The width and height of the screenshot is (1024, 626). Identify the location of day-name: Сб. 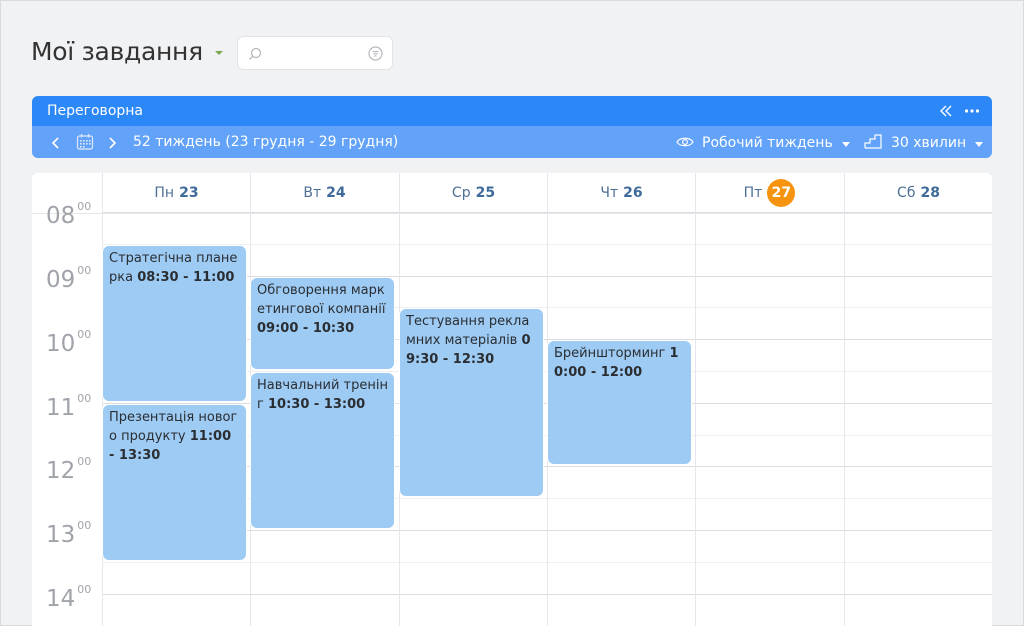
(906, 193).